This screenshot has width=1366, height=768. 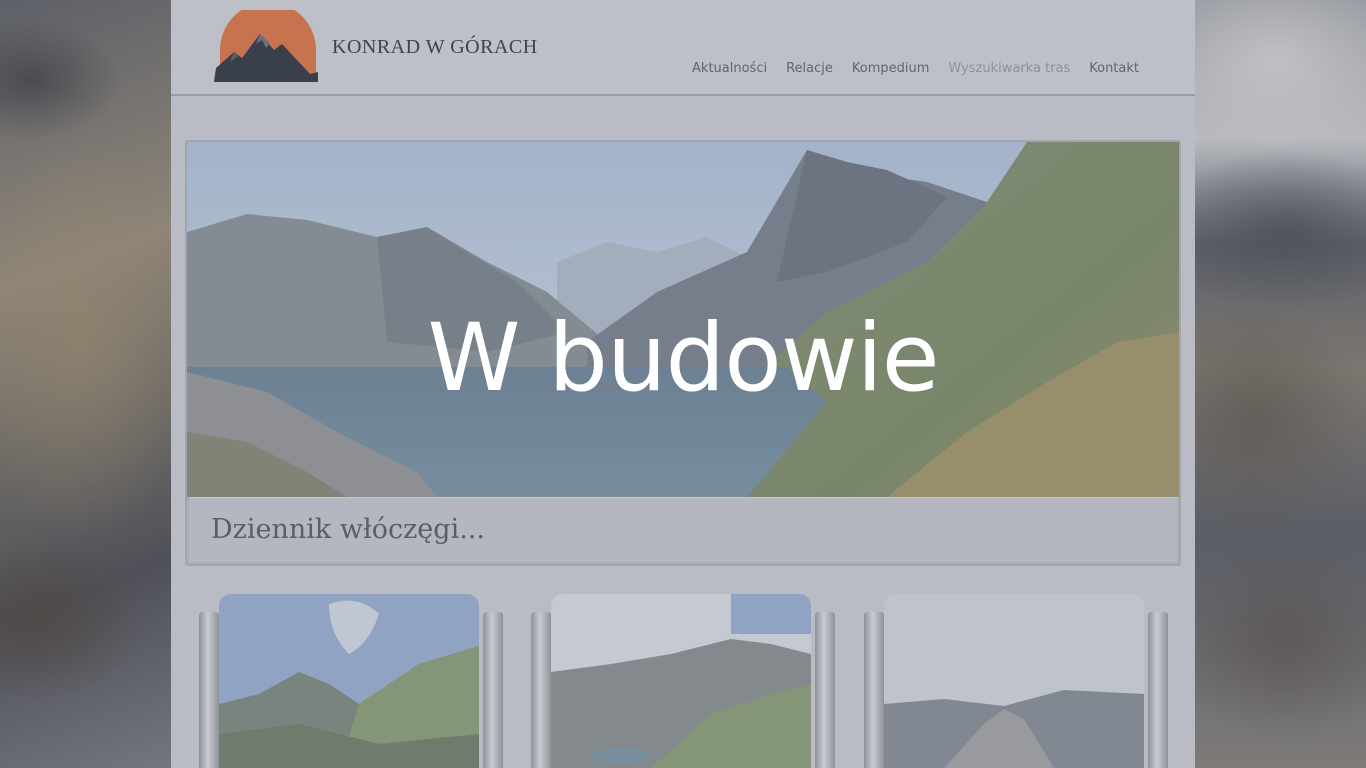 What do you see at coordinates (683, 358) in the screenshot?
I see `hero-heading: W budowie` at bounding box center [683, 358].